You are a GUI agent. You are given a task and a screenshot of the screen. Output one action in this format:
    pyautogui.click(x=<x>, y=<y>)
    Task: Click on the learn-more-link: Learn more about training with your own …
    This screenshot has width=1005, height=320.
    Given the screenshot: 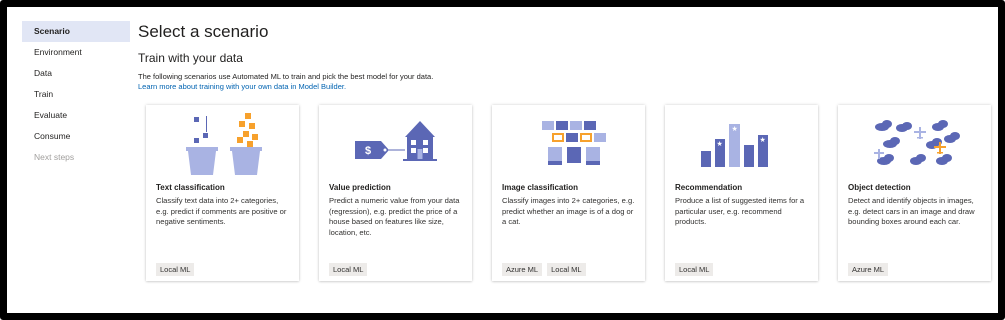 What is the action you would take?
    pyautogui.click(x=242, y=86)
    